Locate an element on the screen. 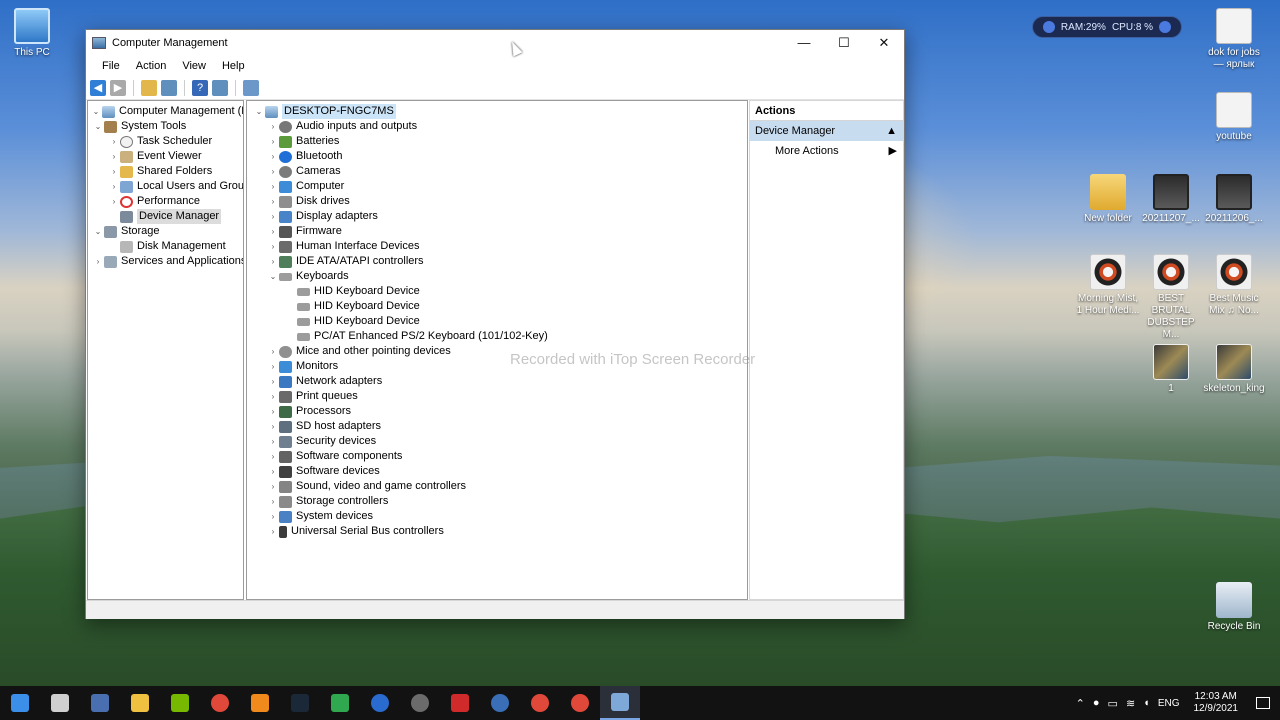 This screenshot has height=720, width=1280. collapse-arrow-icon: ▲ is located at coordinates (891, 131).